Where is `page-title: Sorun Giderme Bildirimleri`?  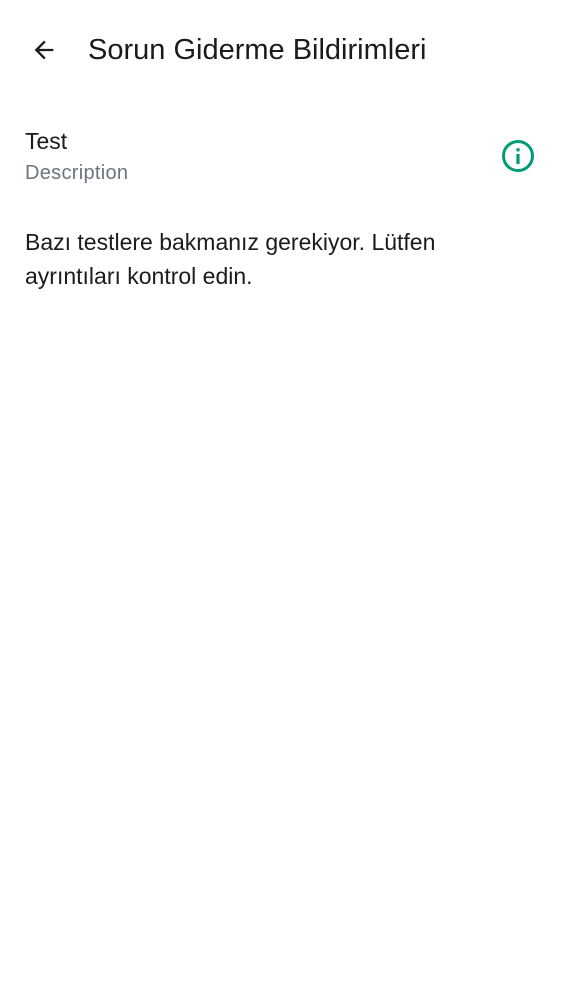
page-title: Sorun Giderme Bildirimleri is located at coordinates (257, 50).